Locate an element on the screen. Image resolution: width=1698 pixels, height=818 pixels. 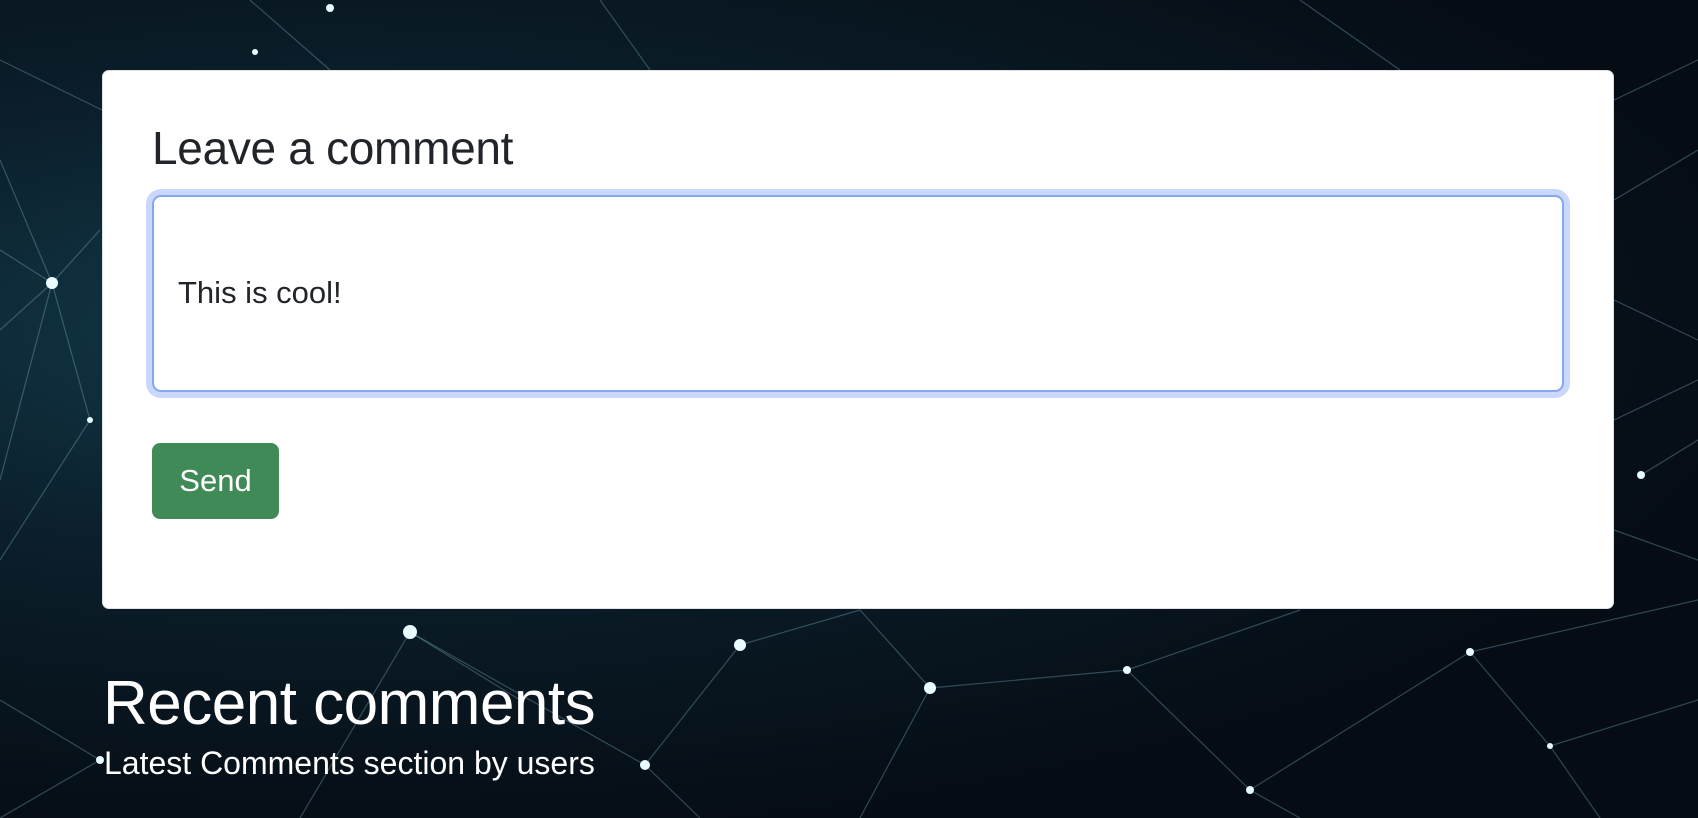
recent-comments-subtitle: Latest Comments section by users is located at coordinates (349, 763).